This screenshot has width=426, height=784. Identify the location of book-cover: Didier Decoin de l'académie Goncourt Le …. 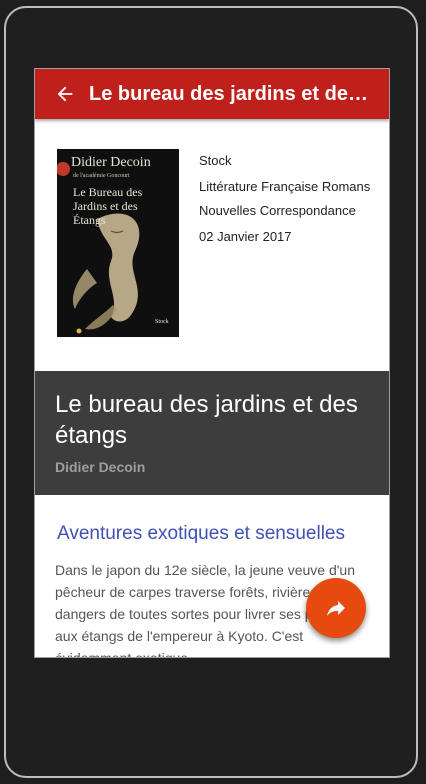
(118, 243).